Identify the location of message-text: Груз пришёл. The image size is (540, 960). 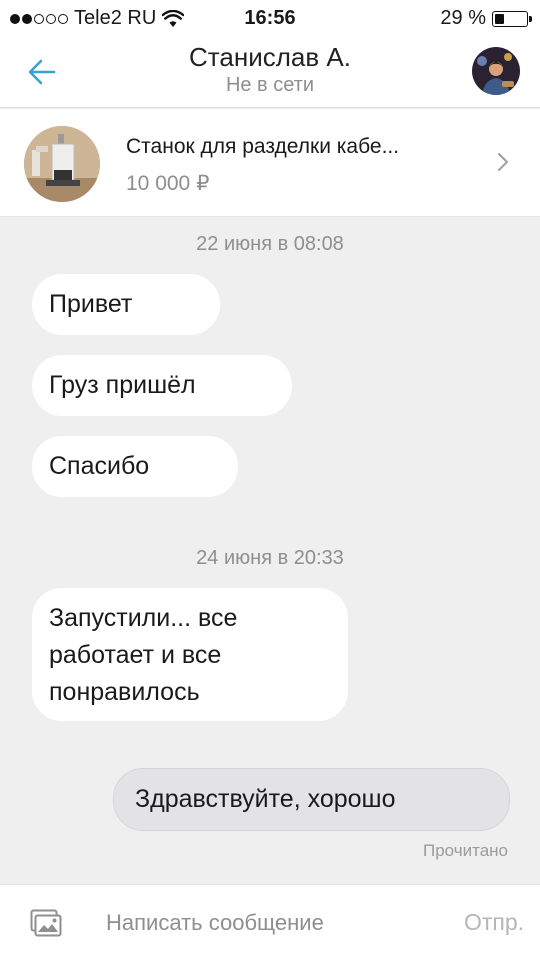
(122, 385).